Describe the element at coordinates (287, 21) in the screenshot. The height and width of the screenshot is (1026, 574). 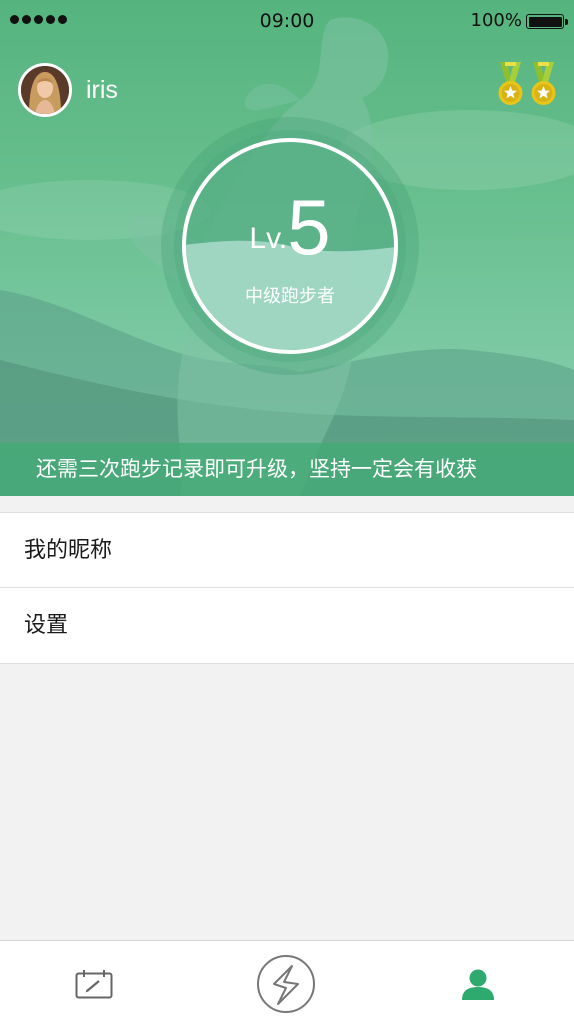
I see `status-bar: 09:00 100%` at that location.